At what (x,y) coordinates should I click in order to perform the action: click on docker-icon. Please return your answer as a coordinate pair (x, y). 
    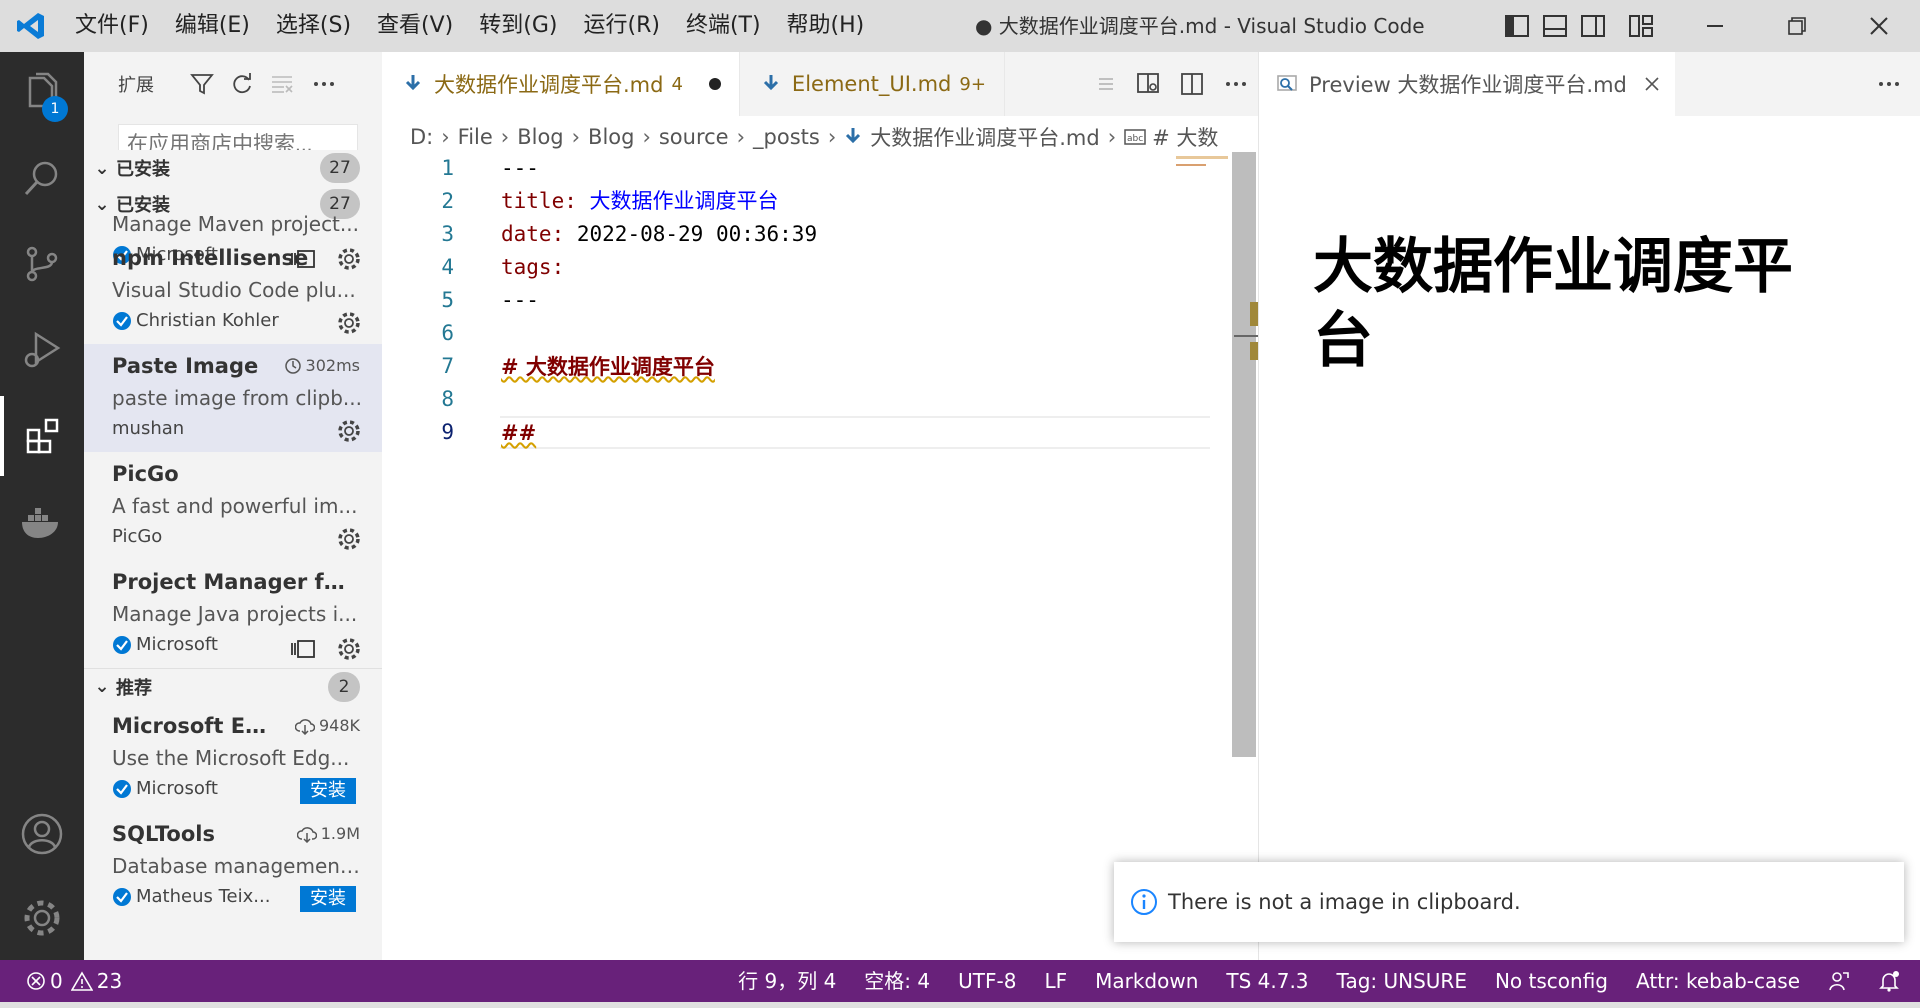
    Looking at the image, I should click on (42, 522).